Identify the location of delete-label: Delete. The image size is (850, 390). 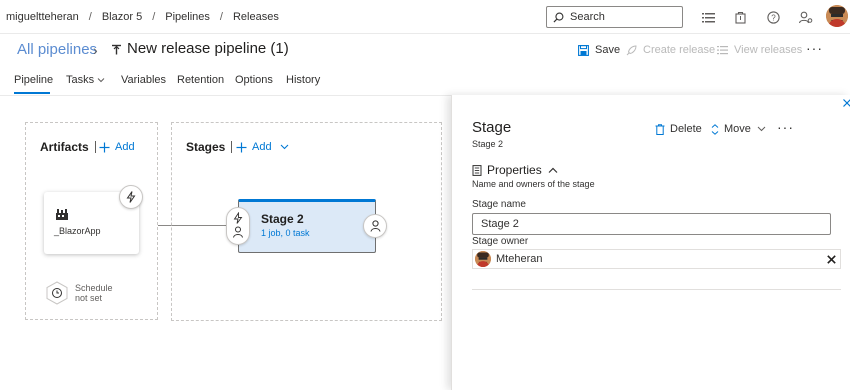
(686, 129).